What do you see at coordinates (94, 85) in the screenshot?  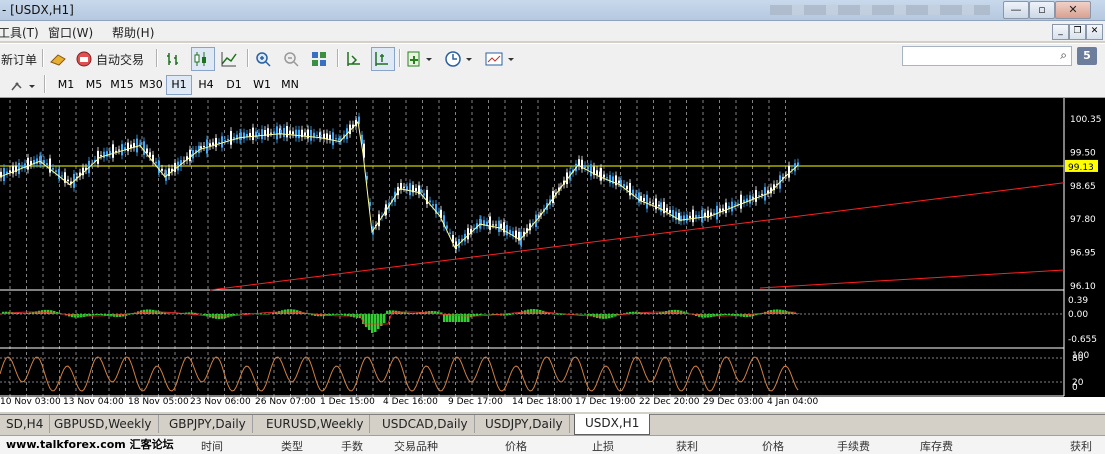 I see `timeframe-m5: M5` at bounding box center [94, 85].